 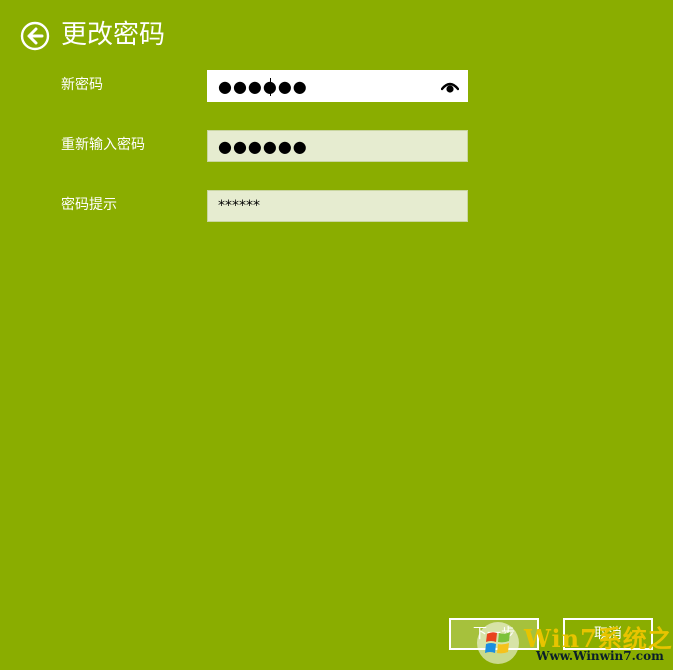 What do you see at coordinates (82, 85) in the screenshot?
I see `new-password-label: 新密码` at bounding box center [82, 85].